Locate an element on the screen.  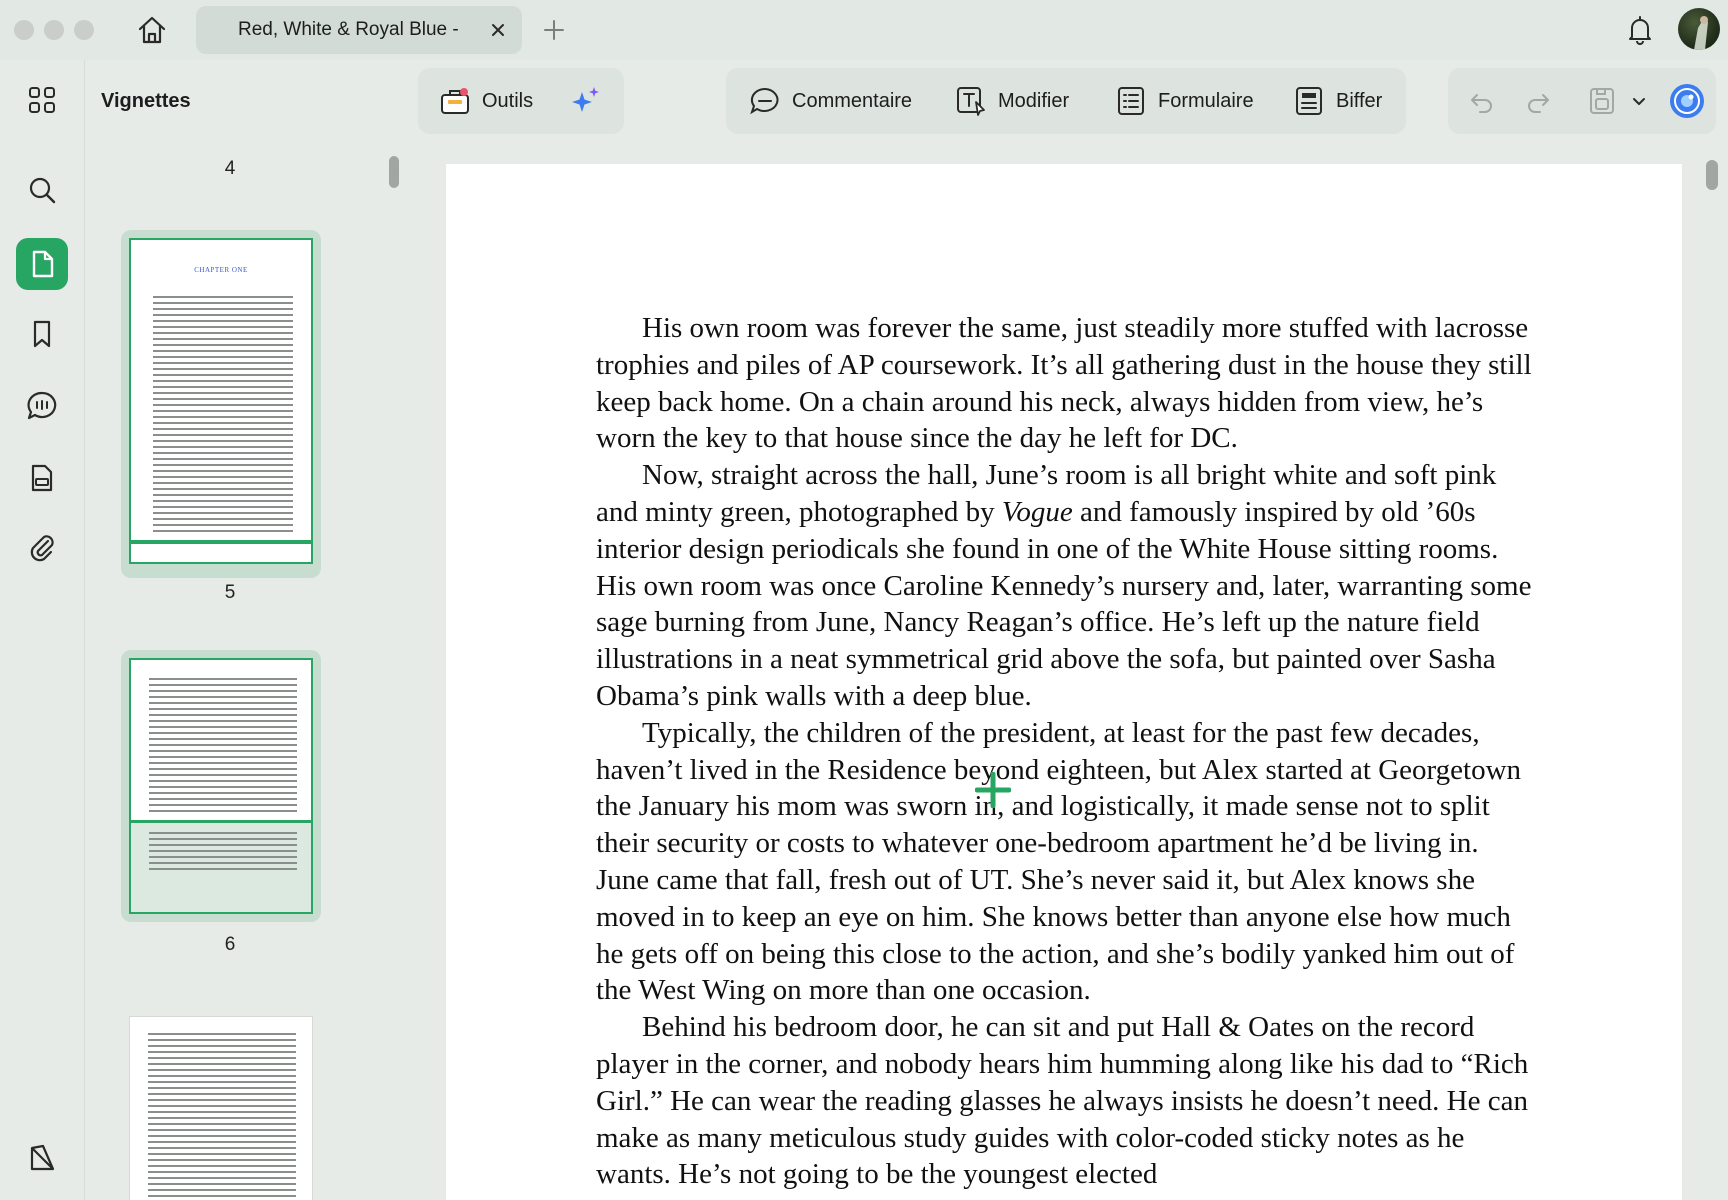
edit-modes-group: Commentaire Modifier Formulaire Biffer is located at coordinates (1066, 101).